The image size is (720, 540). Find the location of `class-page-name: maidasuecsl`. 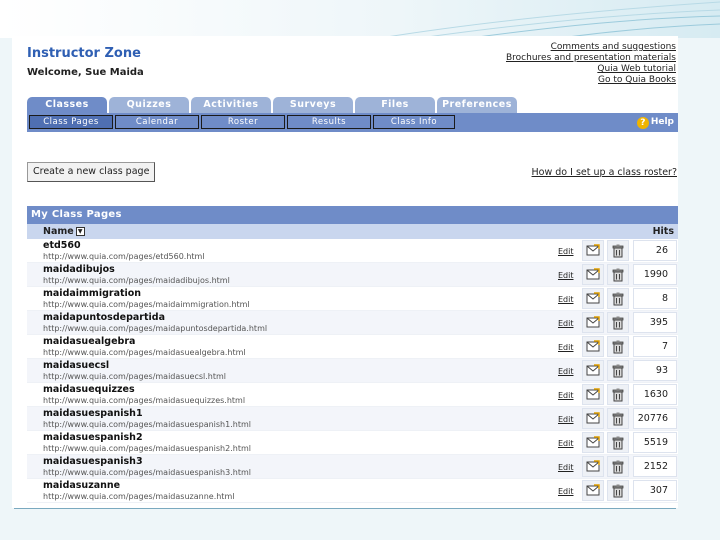

class-page-name: maidasuecsl is located at coordinates (76, 365).